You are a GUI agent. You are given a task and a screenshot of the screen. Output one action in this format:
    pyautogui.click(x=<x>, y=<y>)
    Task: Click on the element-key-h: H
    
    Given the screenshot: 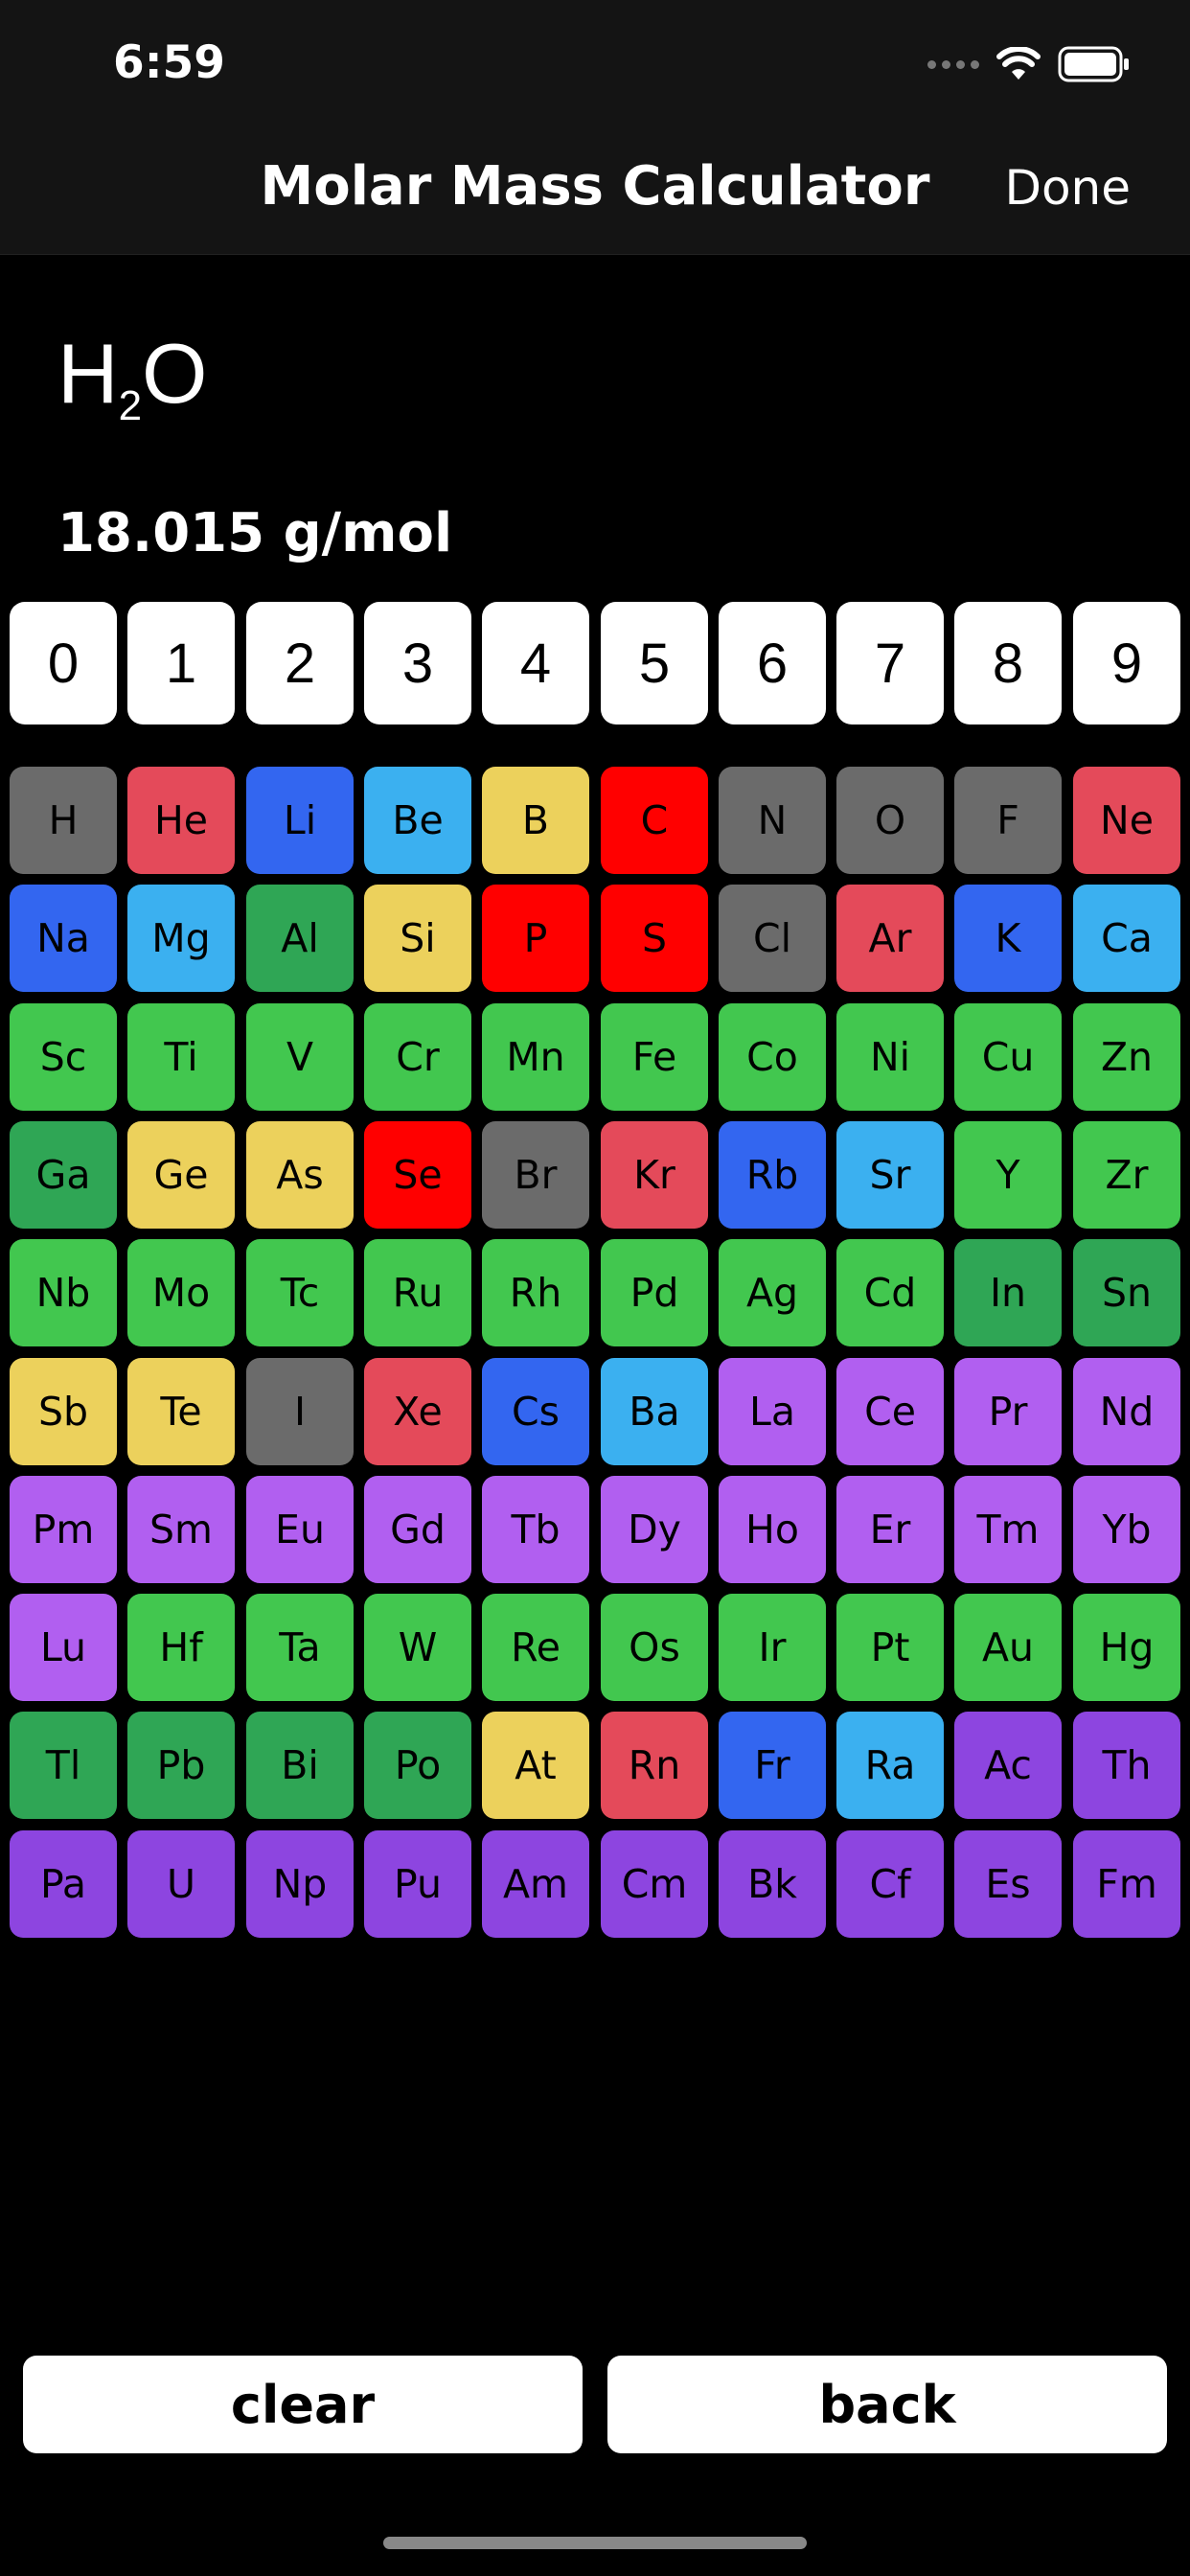 What is the action you would take?
    pyautogui.click(x=64, y=820)
    